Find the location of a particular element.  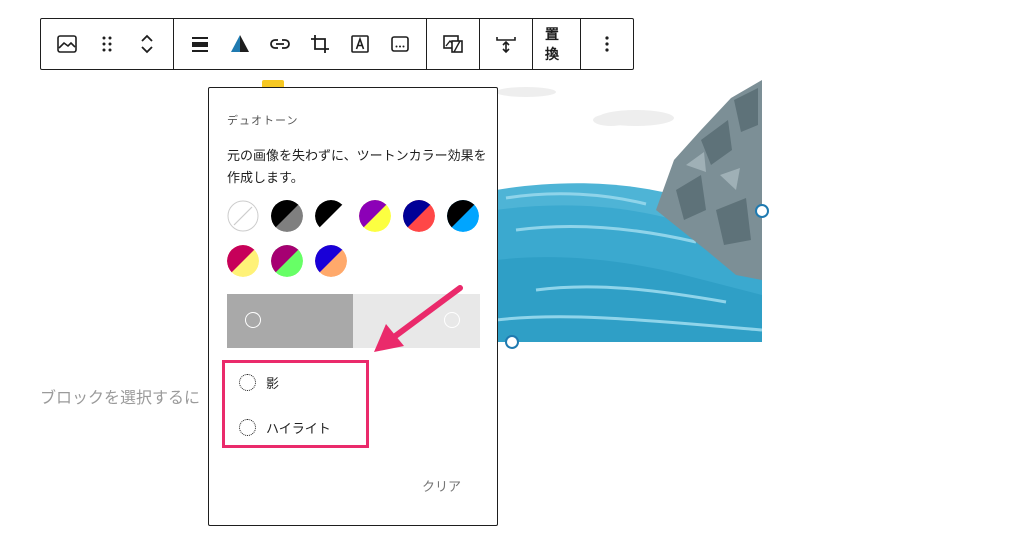

duotone-swatch-none is located at coordinates (243, 216).